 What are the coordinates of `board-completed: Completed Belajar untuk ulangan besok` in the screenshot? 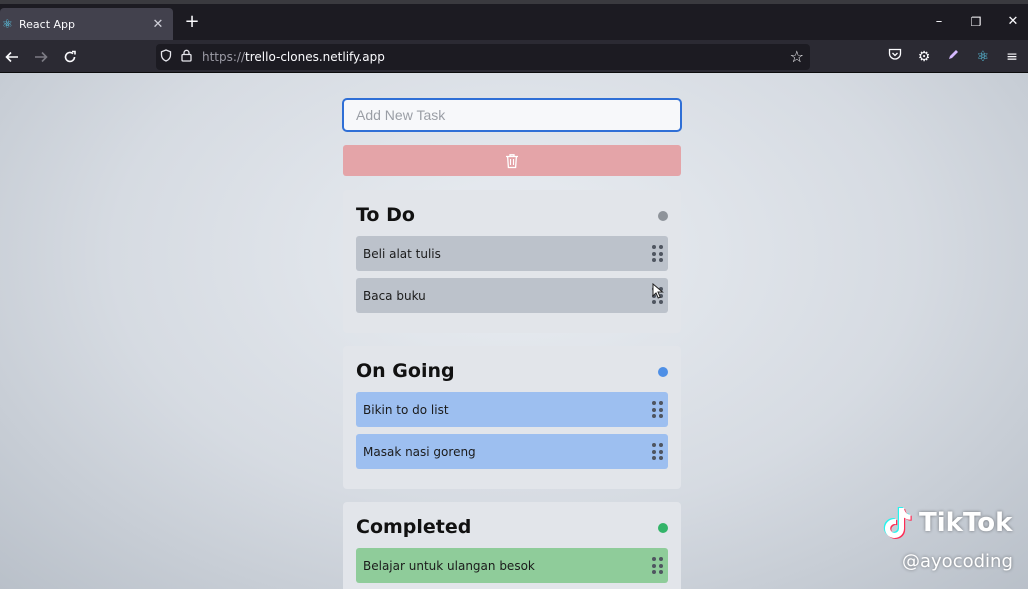 It's located at (512, 545).